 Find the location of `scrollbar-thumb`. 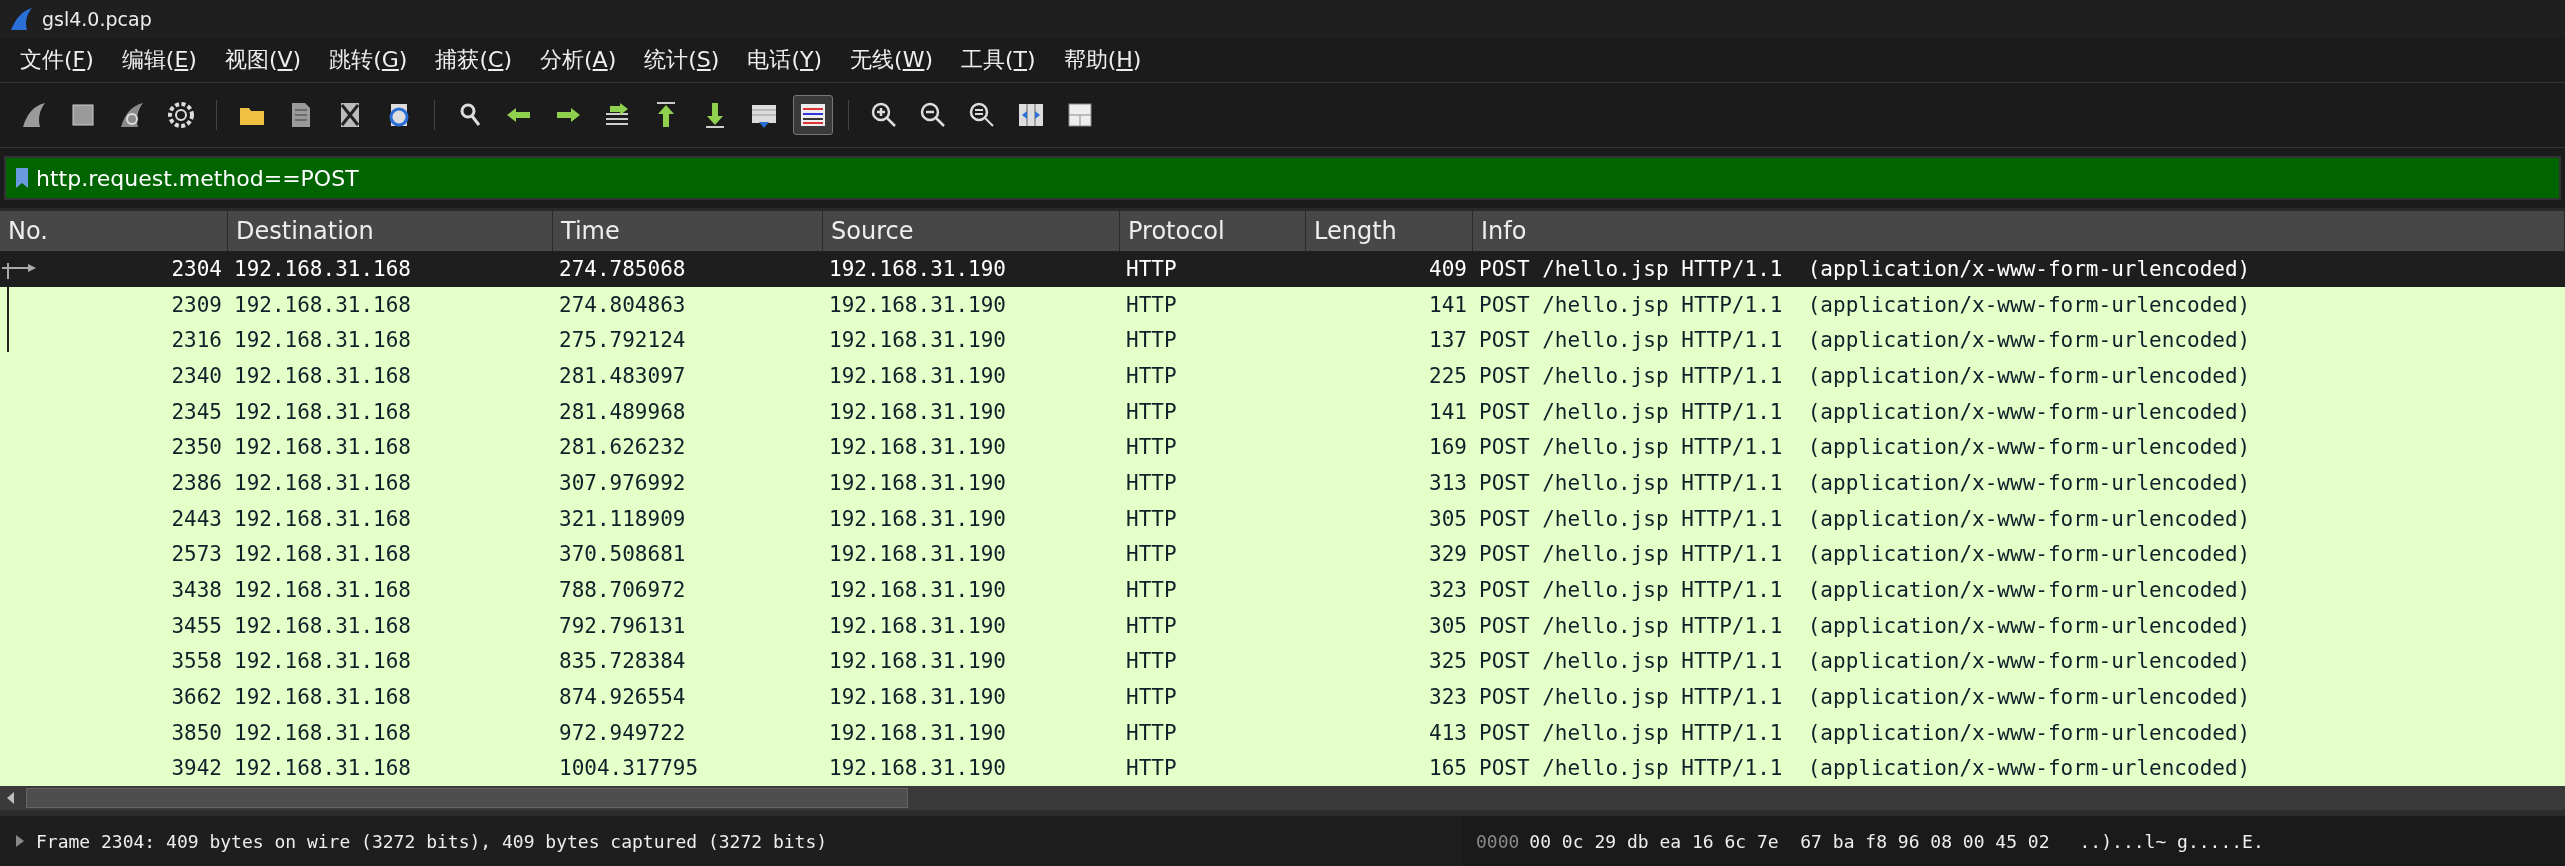

scrollbar-thumb is located at coordinates (467, 798).